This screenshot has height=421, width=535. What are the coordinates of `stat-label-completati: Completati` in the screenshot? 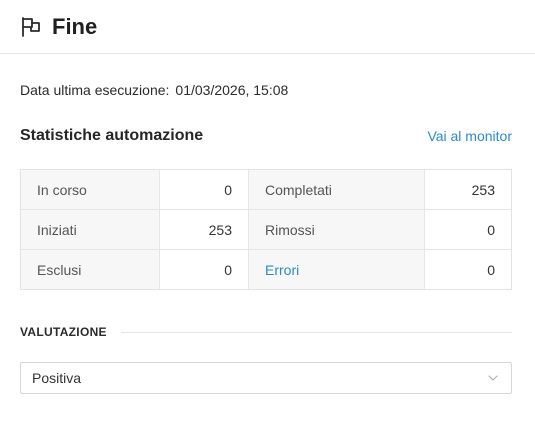 It's located at (336, 189).